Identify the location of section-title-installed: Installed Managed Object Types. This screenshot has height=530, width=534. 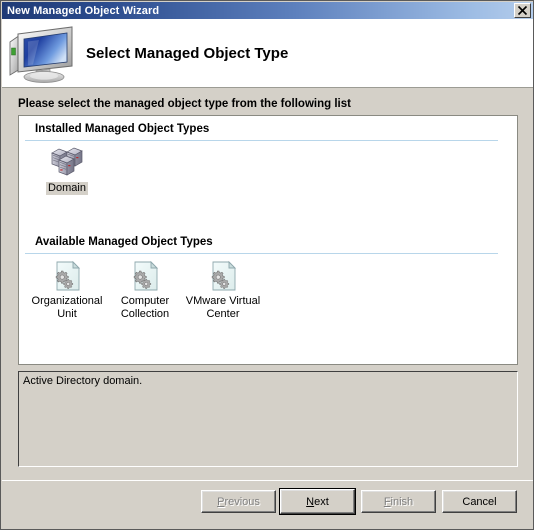
(122, 129).